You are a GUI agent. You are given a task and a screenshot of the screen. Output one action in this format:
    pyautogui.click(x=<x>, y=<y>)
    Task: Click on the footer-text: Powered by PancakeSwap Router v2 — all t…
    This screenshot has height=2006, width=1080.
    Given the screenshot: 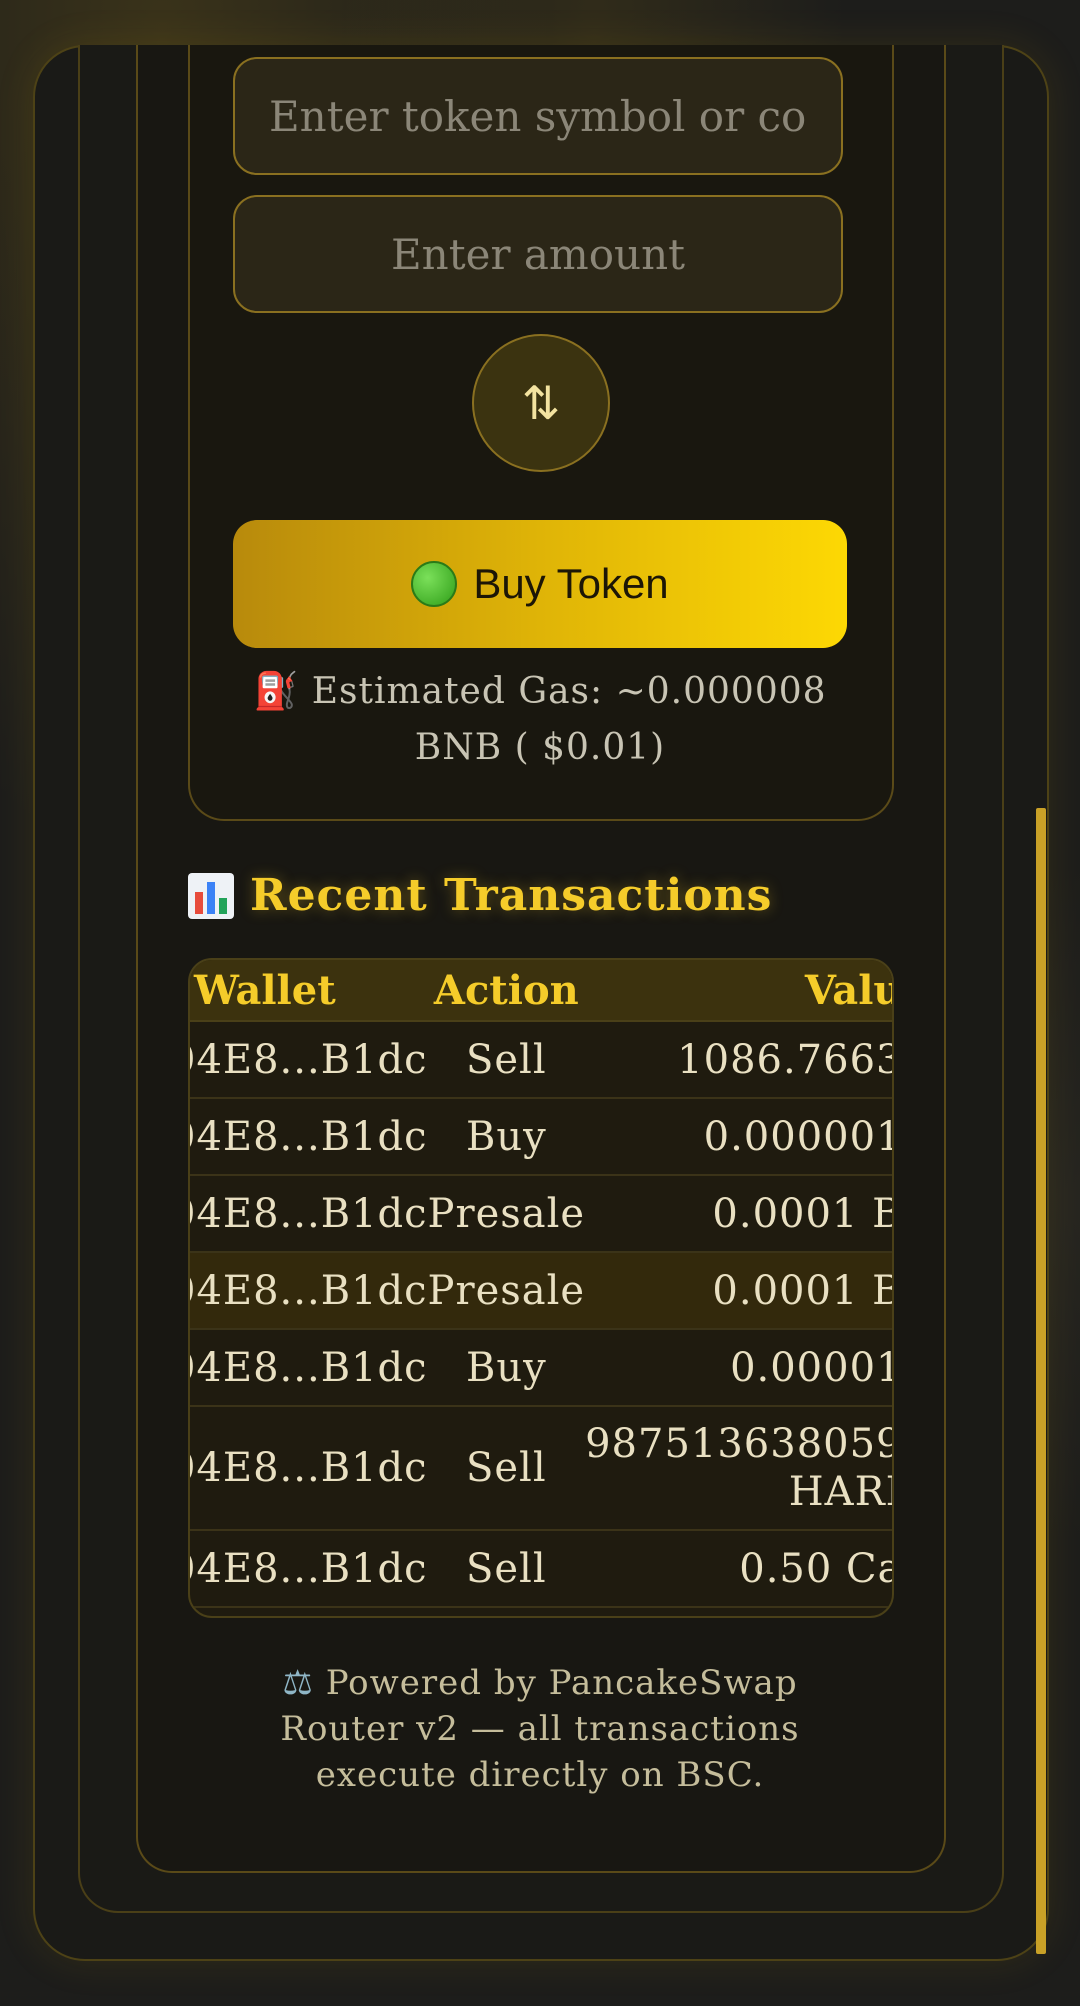 What is the action you would take?
    pyautogui.click(x=540, y=1729)
    